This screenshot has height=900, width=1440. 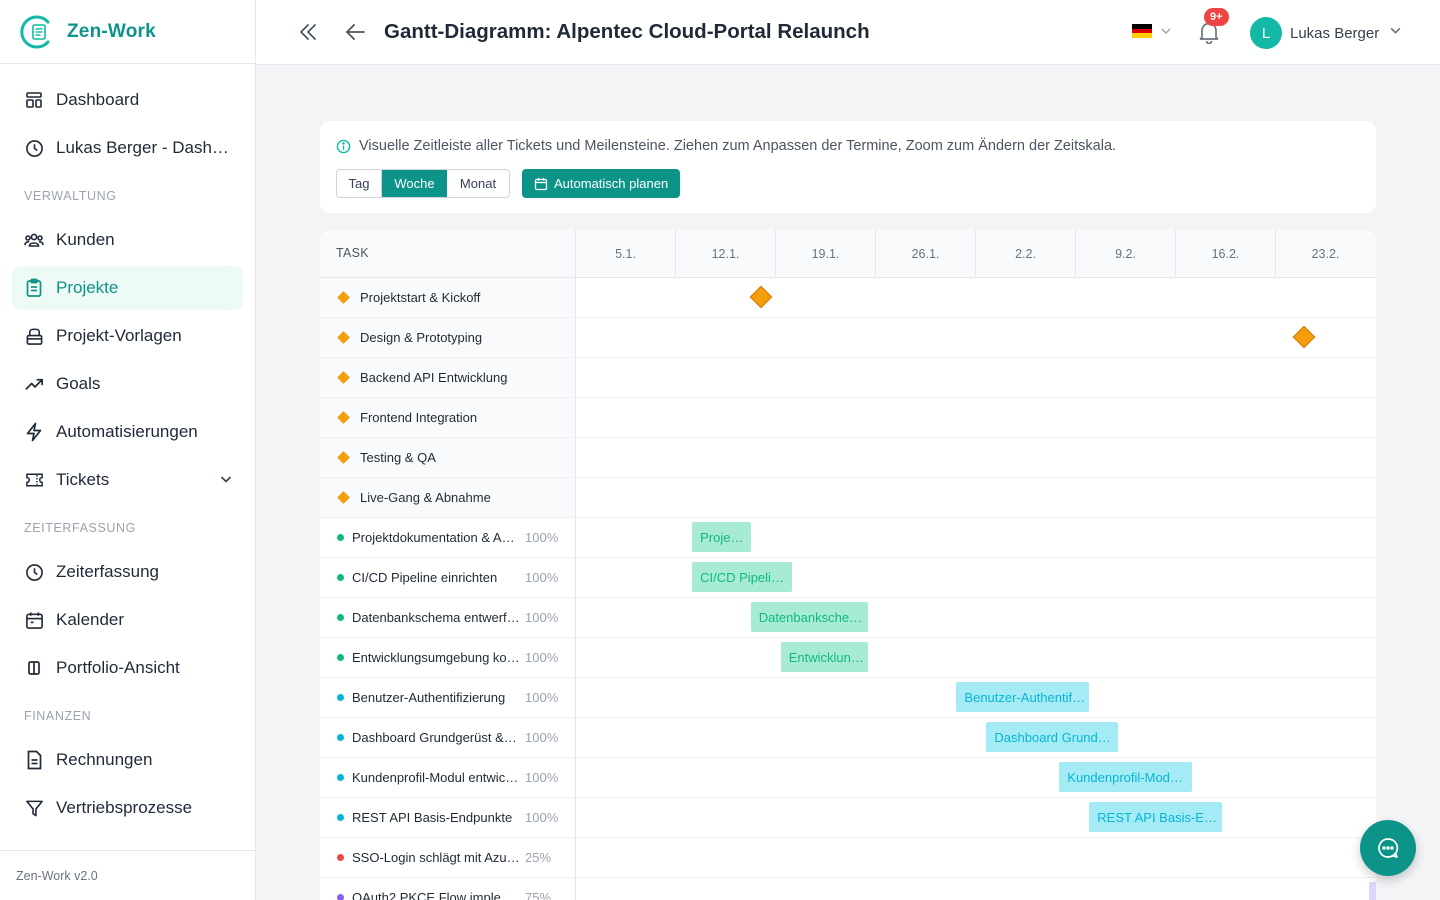 What do you see at coordinates (447, 497) in the screenshot?
I see `milestone-cell: Live-Gang & Abnahme` at bounding box center [447, 497].